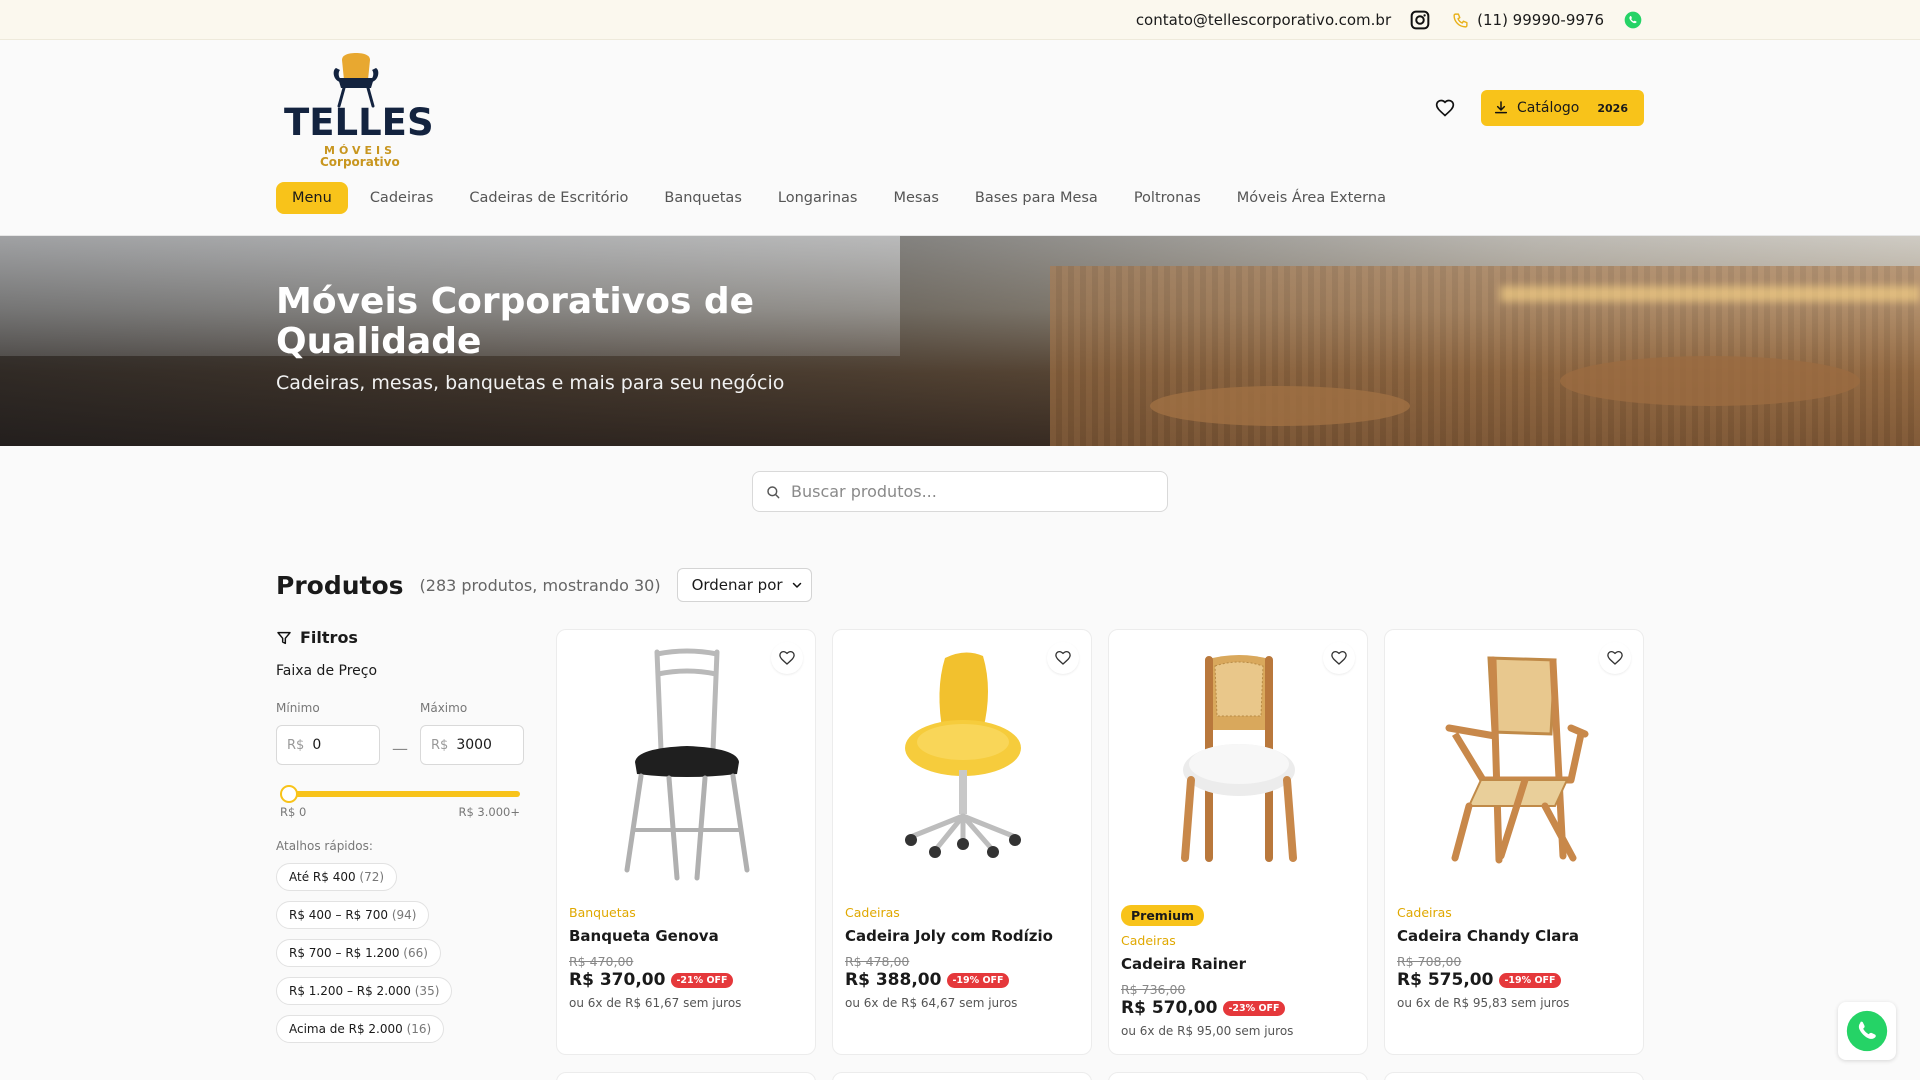 The height and width of the screenshot is (1080, 1920). What do you see at coordinates (655, 1003) in the screenshot?
I see `product-installments: ou 6x de R$ 61,67 sem juros` at bounding box center [655, 1003].